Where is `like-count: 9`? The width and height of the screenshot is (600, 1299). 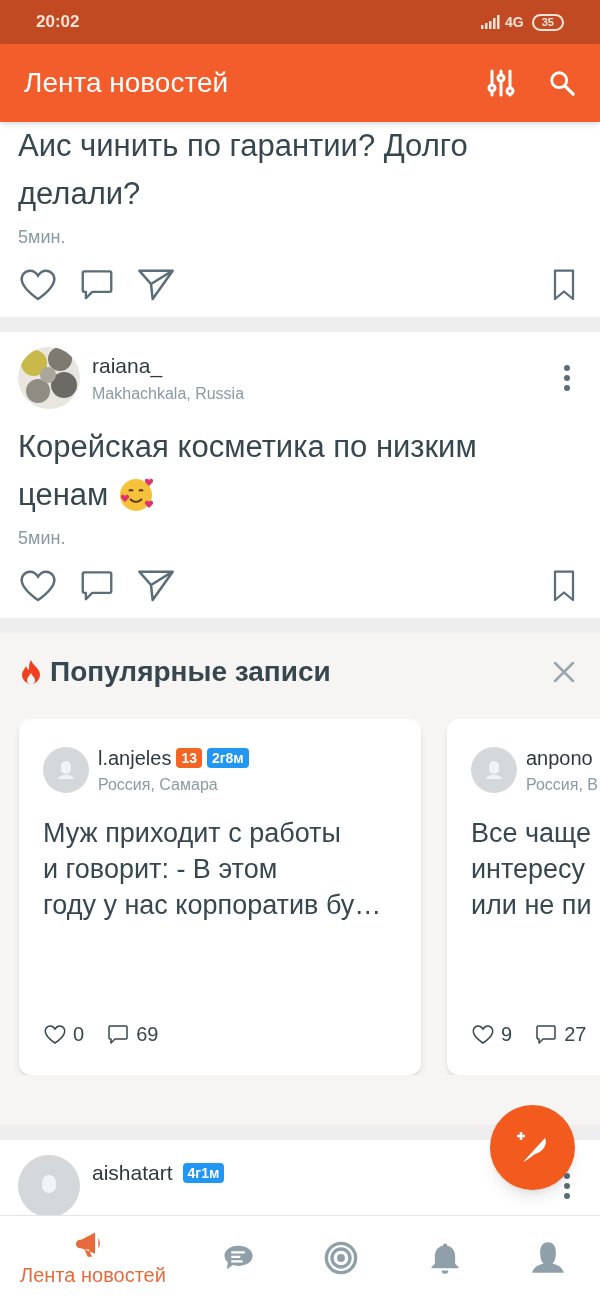 like-count: 9 is located at coordinates (507, 1034).